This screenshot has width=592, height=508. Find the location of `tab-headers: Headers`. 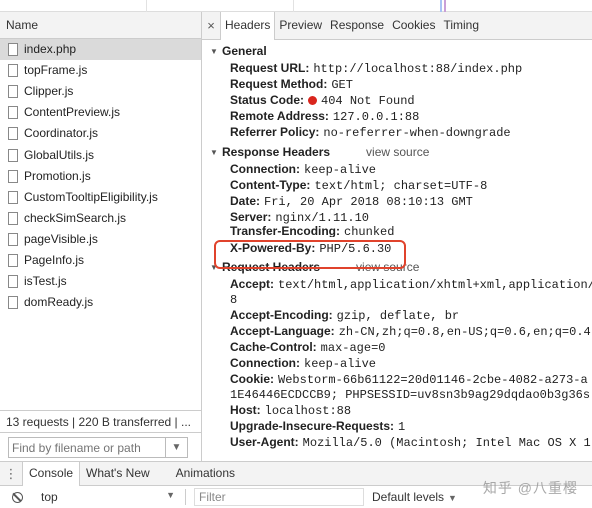

tab-headers: Headers is located at coordinates (248, 26).